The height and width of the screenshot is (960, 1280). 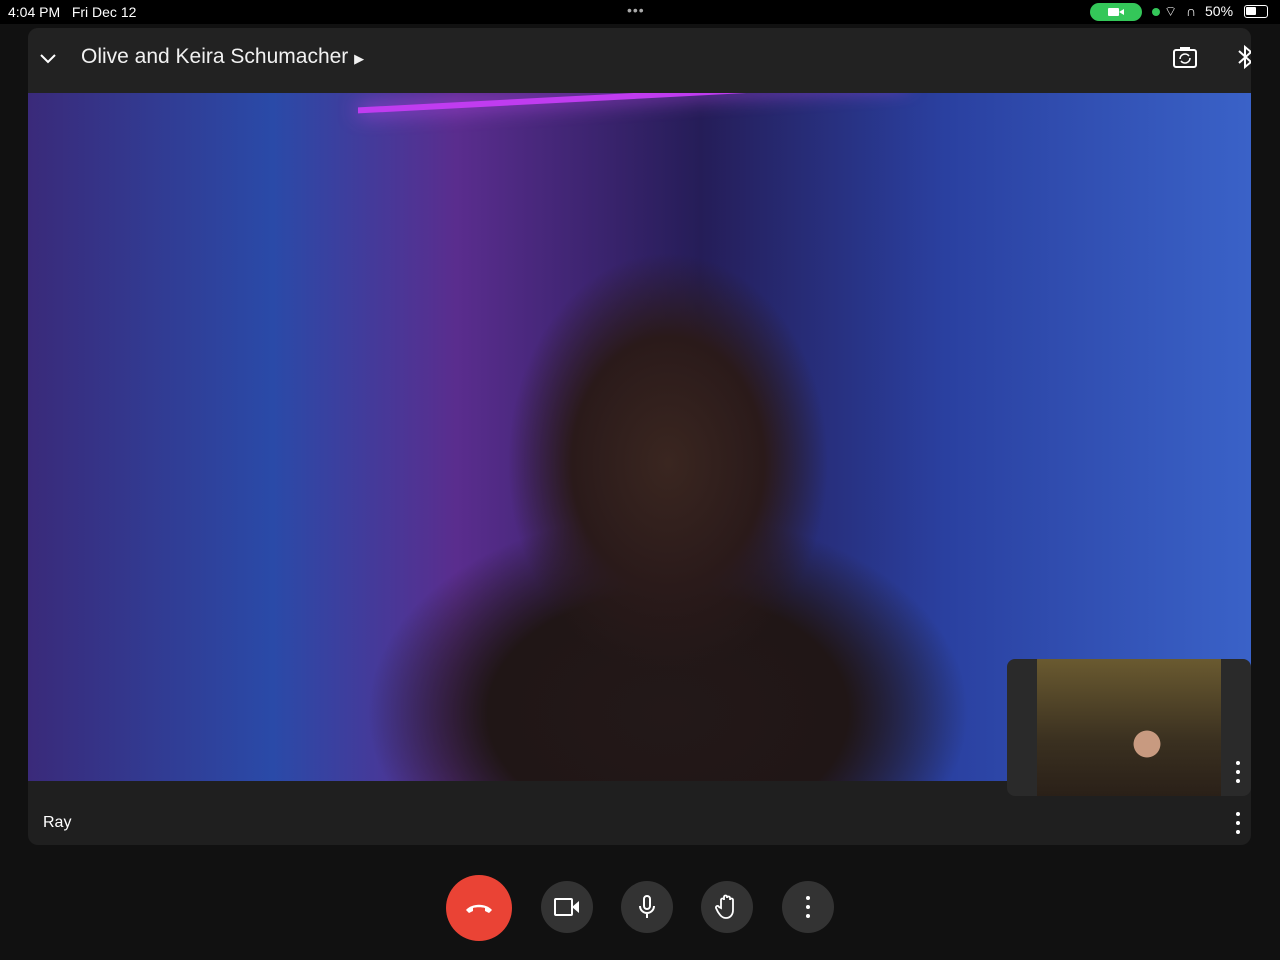 I want to click on more-vert-icon, so click(x=808, y=907).